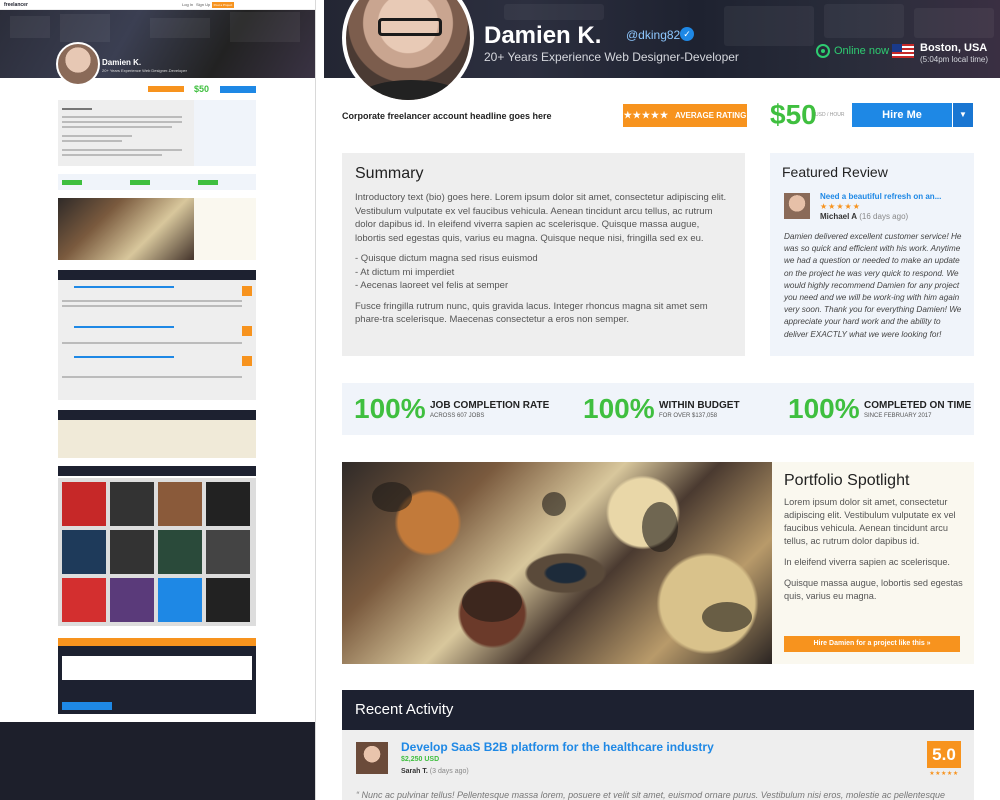 The width and height of the screenshot is (1000, 800). What do you see at coordinates (862, 51) in the screenshot?
I see `online-status: Online now` at bounding box center [862, 51].